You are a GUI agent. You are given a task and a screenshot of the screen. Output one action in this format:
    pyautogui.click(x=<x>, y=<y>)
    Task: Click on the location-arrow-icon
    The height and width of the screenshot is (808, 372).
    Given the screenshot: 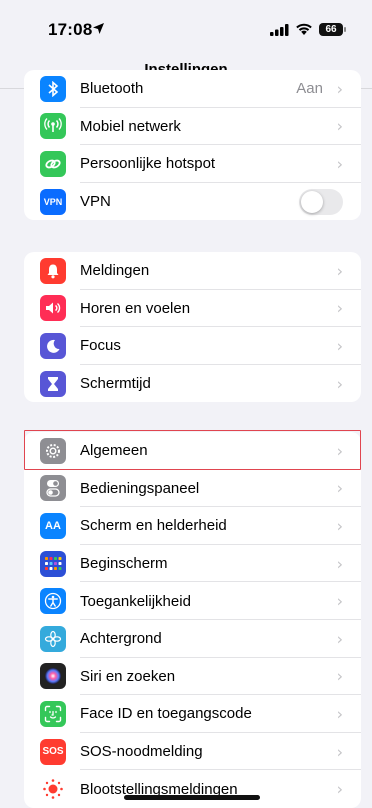 What is the action you would take?
    pyautogui.click(x=98, y=28)
    